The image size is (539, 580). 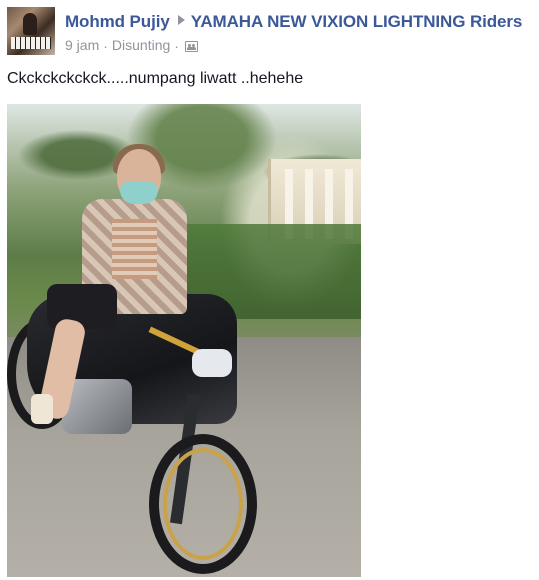 I want to click on photo-front-wheel, so click(x=203, y=504).